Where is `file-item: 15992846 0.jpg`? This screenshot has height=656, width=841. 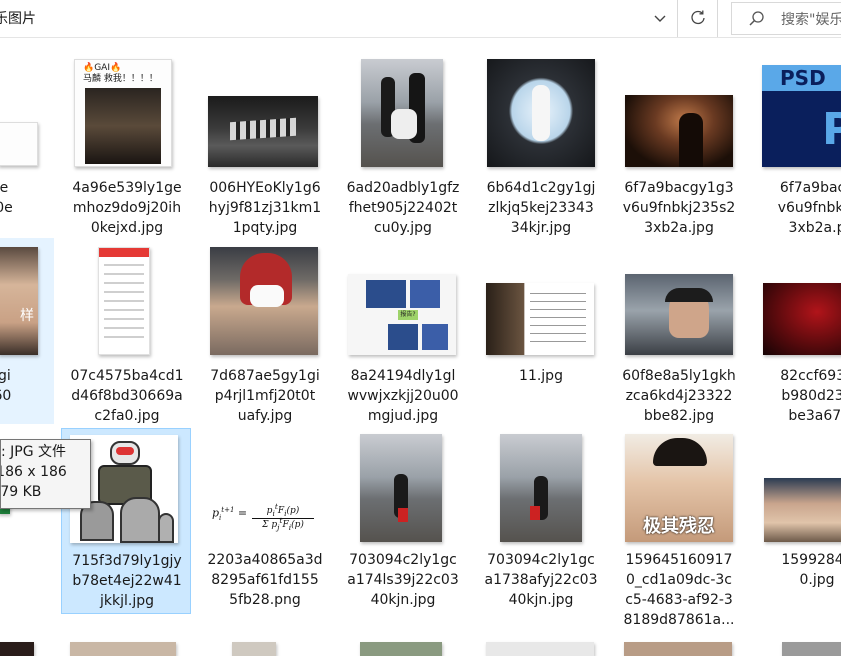 file-item: 15992846 0.jpg is located at coordinates (796, 521).